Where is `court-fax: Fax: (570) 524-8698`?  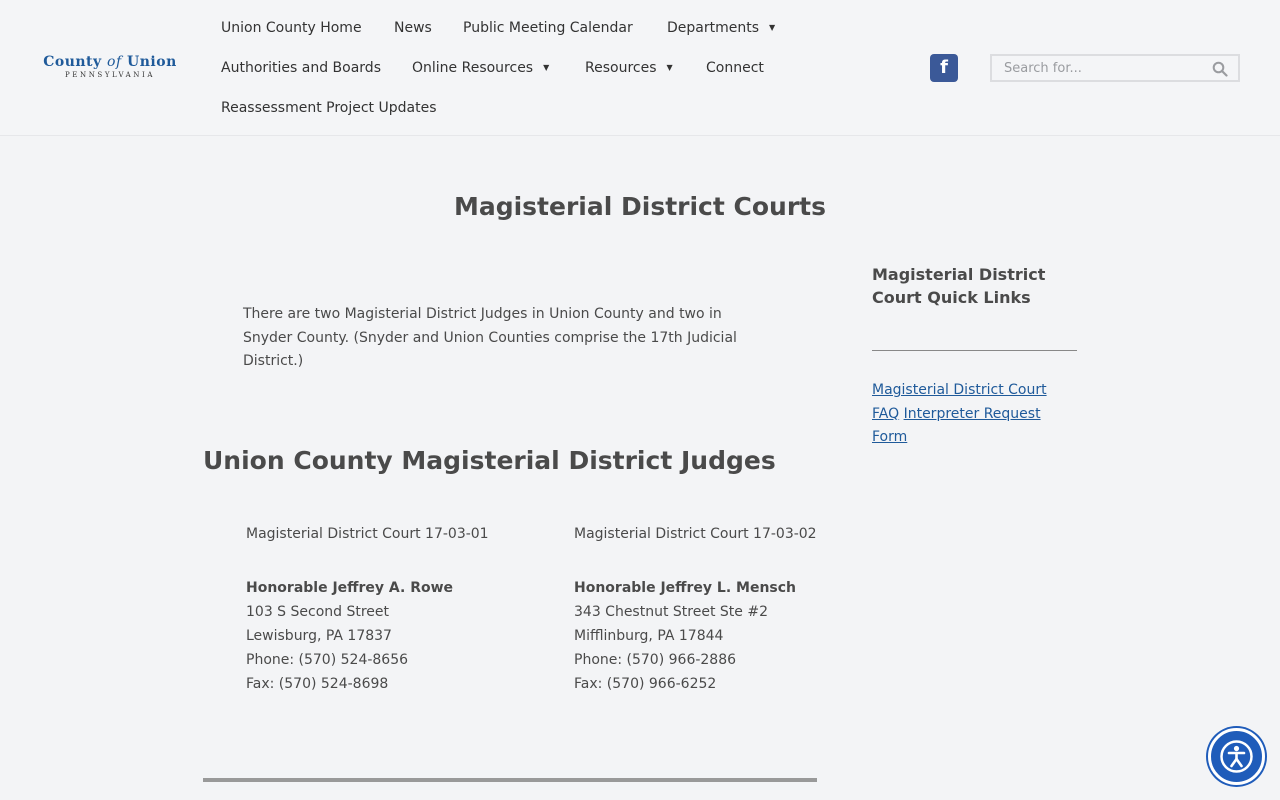
court-fax: Fax: (570) 524-8698 is located at coordinates (317, 684).